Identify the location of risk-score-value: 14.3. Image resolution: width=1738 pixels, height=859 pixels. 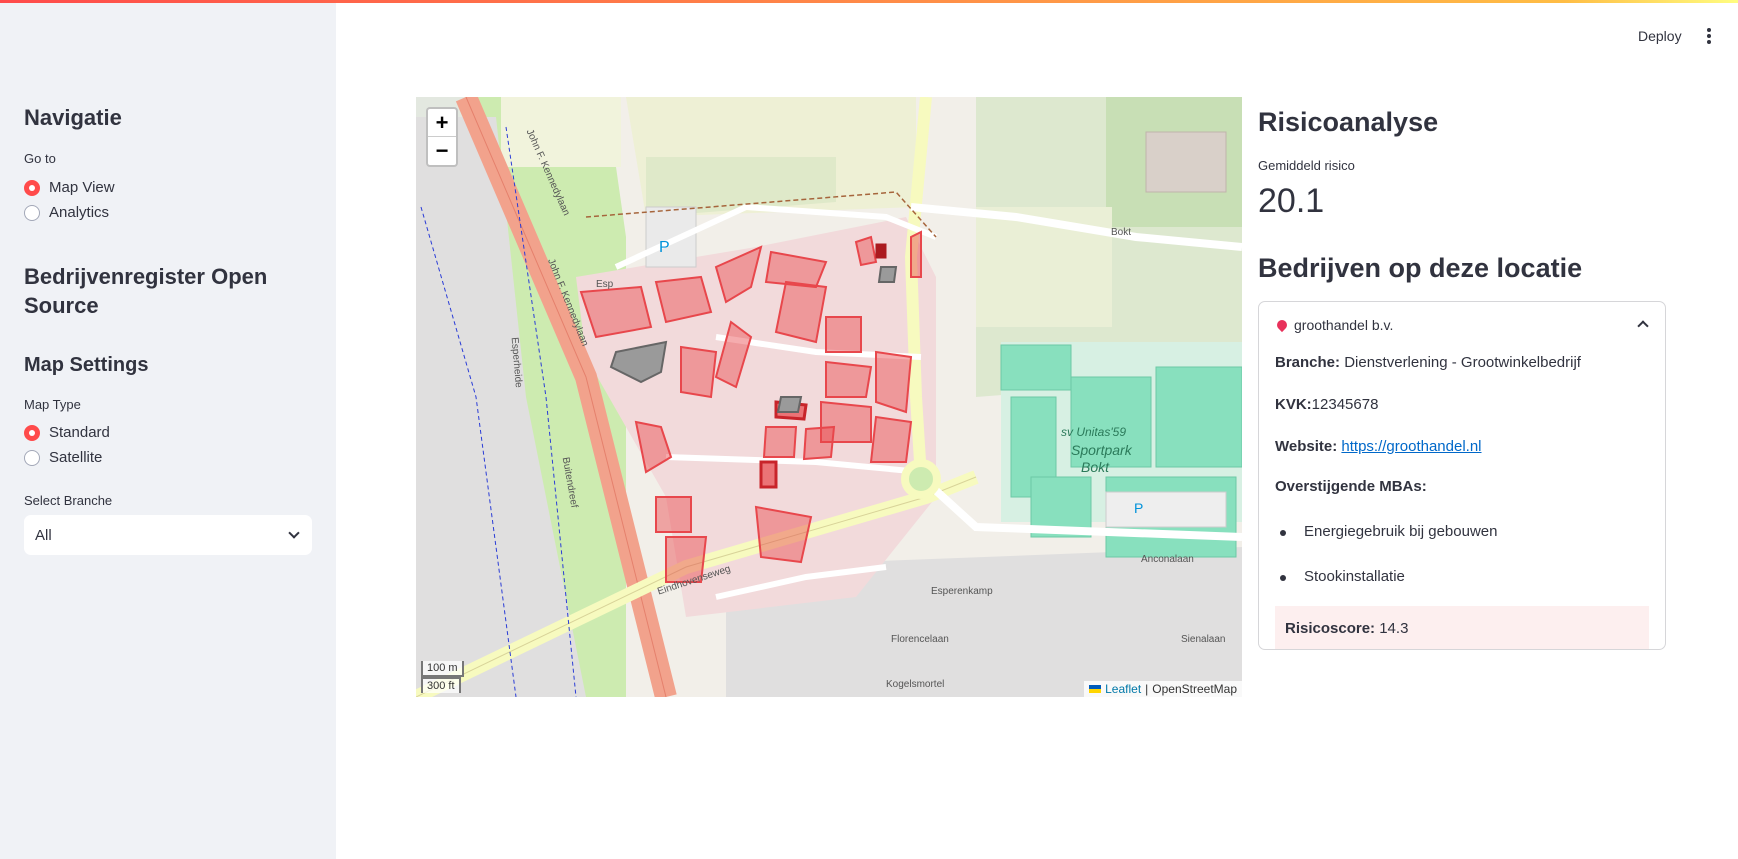
(1394, 628).